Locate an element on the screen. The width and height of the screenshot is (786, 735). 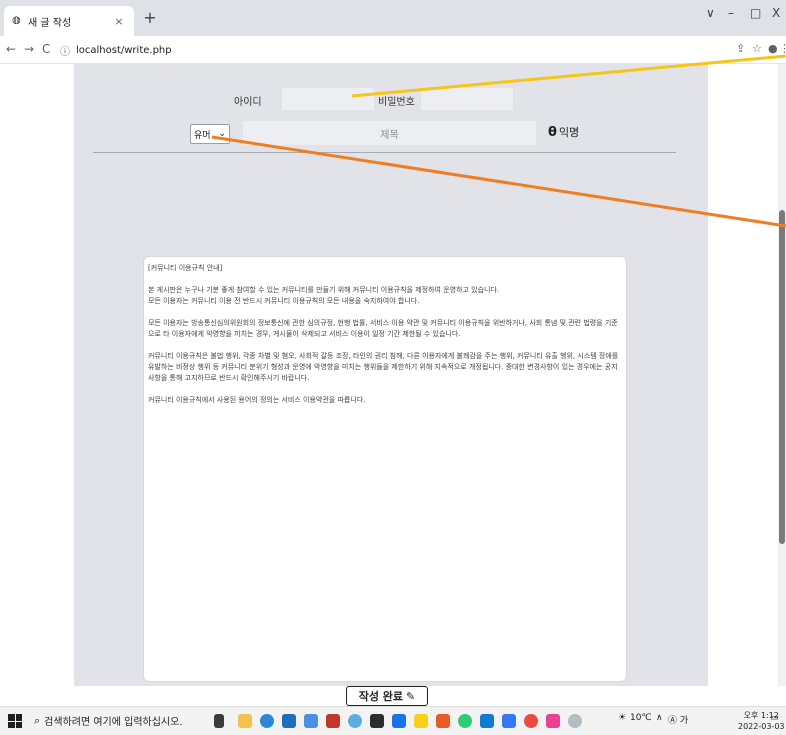
editor-line: [커뮤니티 이용규칙 안내] is located at coordinates (185, 268).